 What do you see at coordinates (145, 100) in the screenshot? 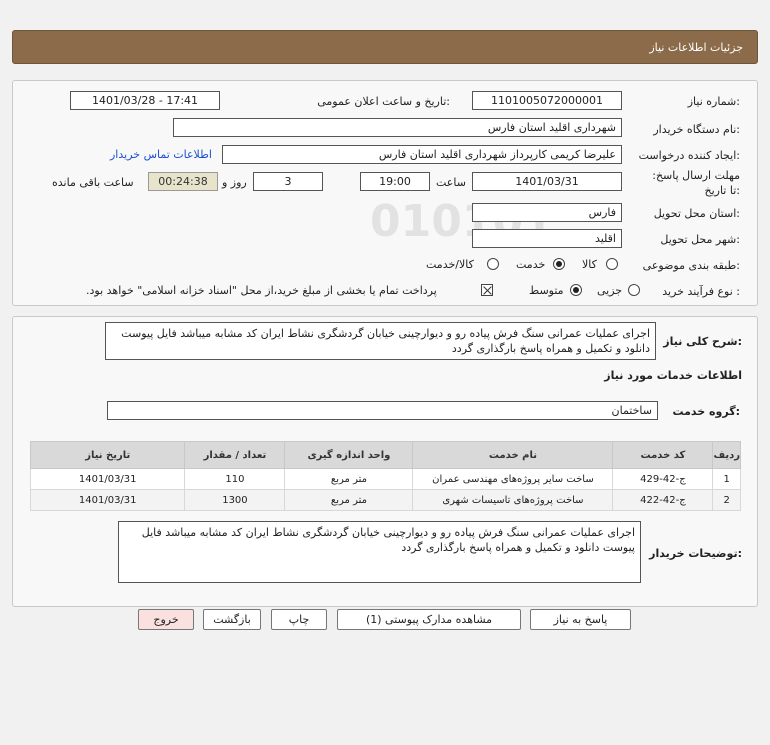
I see `announce-field: 1401/03/28 - 17:41` at bounding box center [145, 100].